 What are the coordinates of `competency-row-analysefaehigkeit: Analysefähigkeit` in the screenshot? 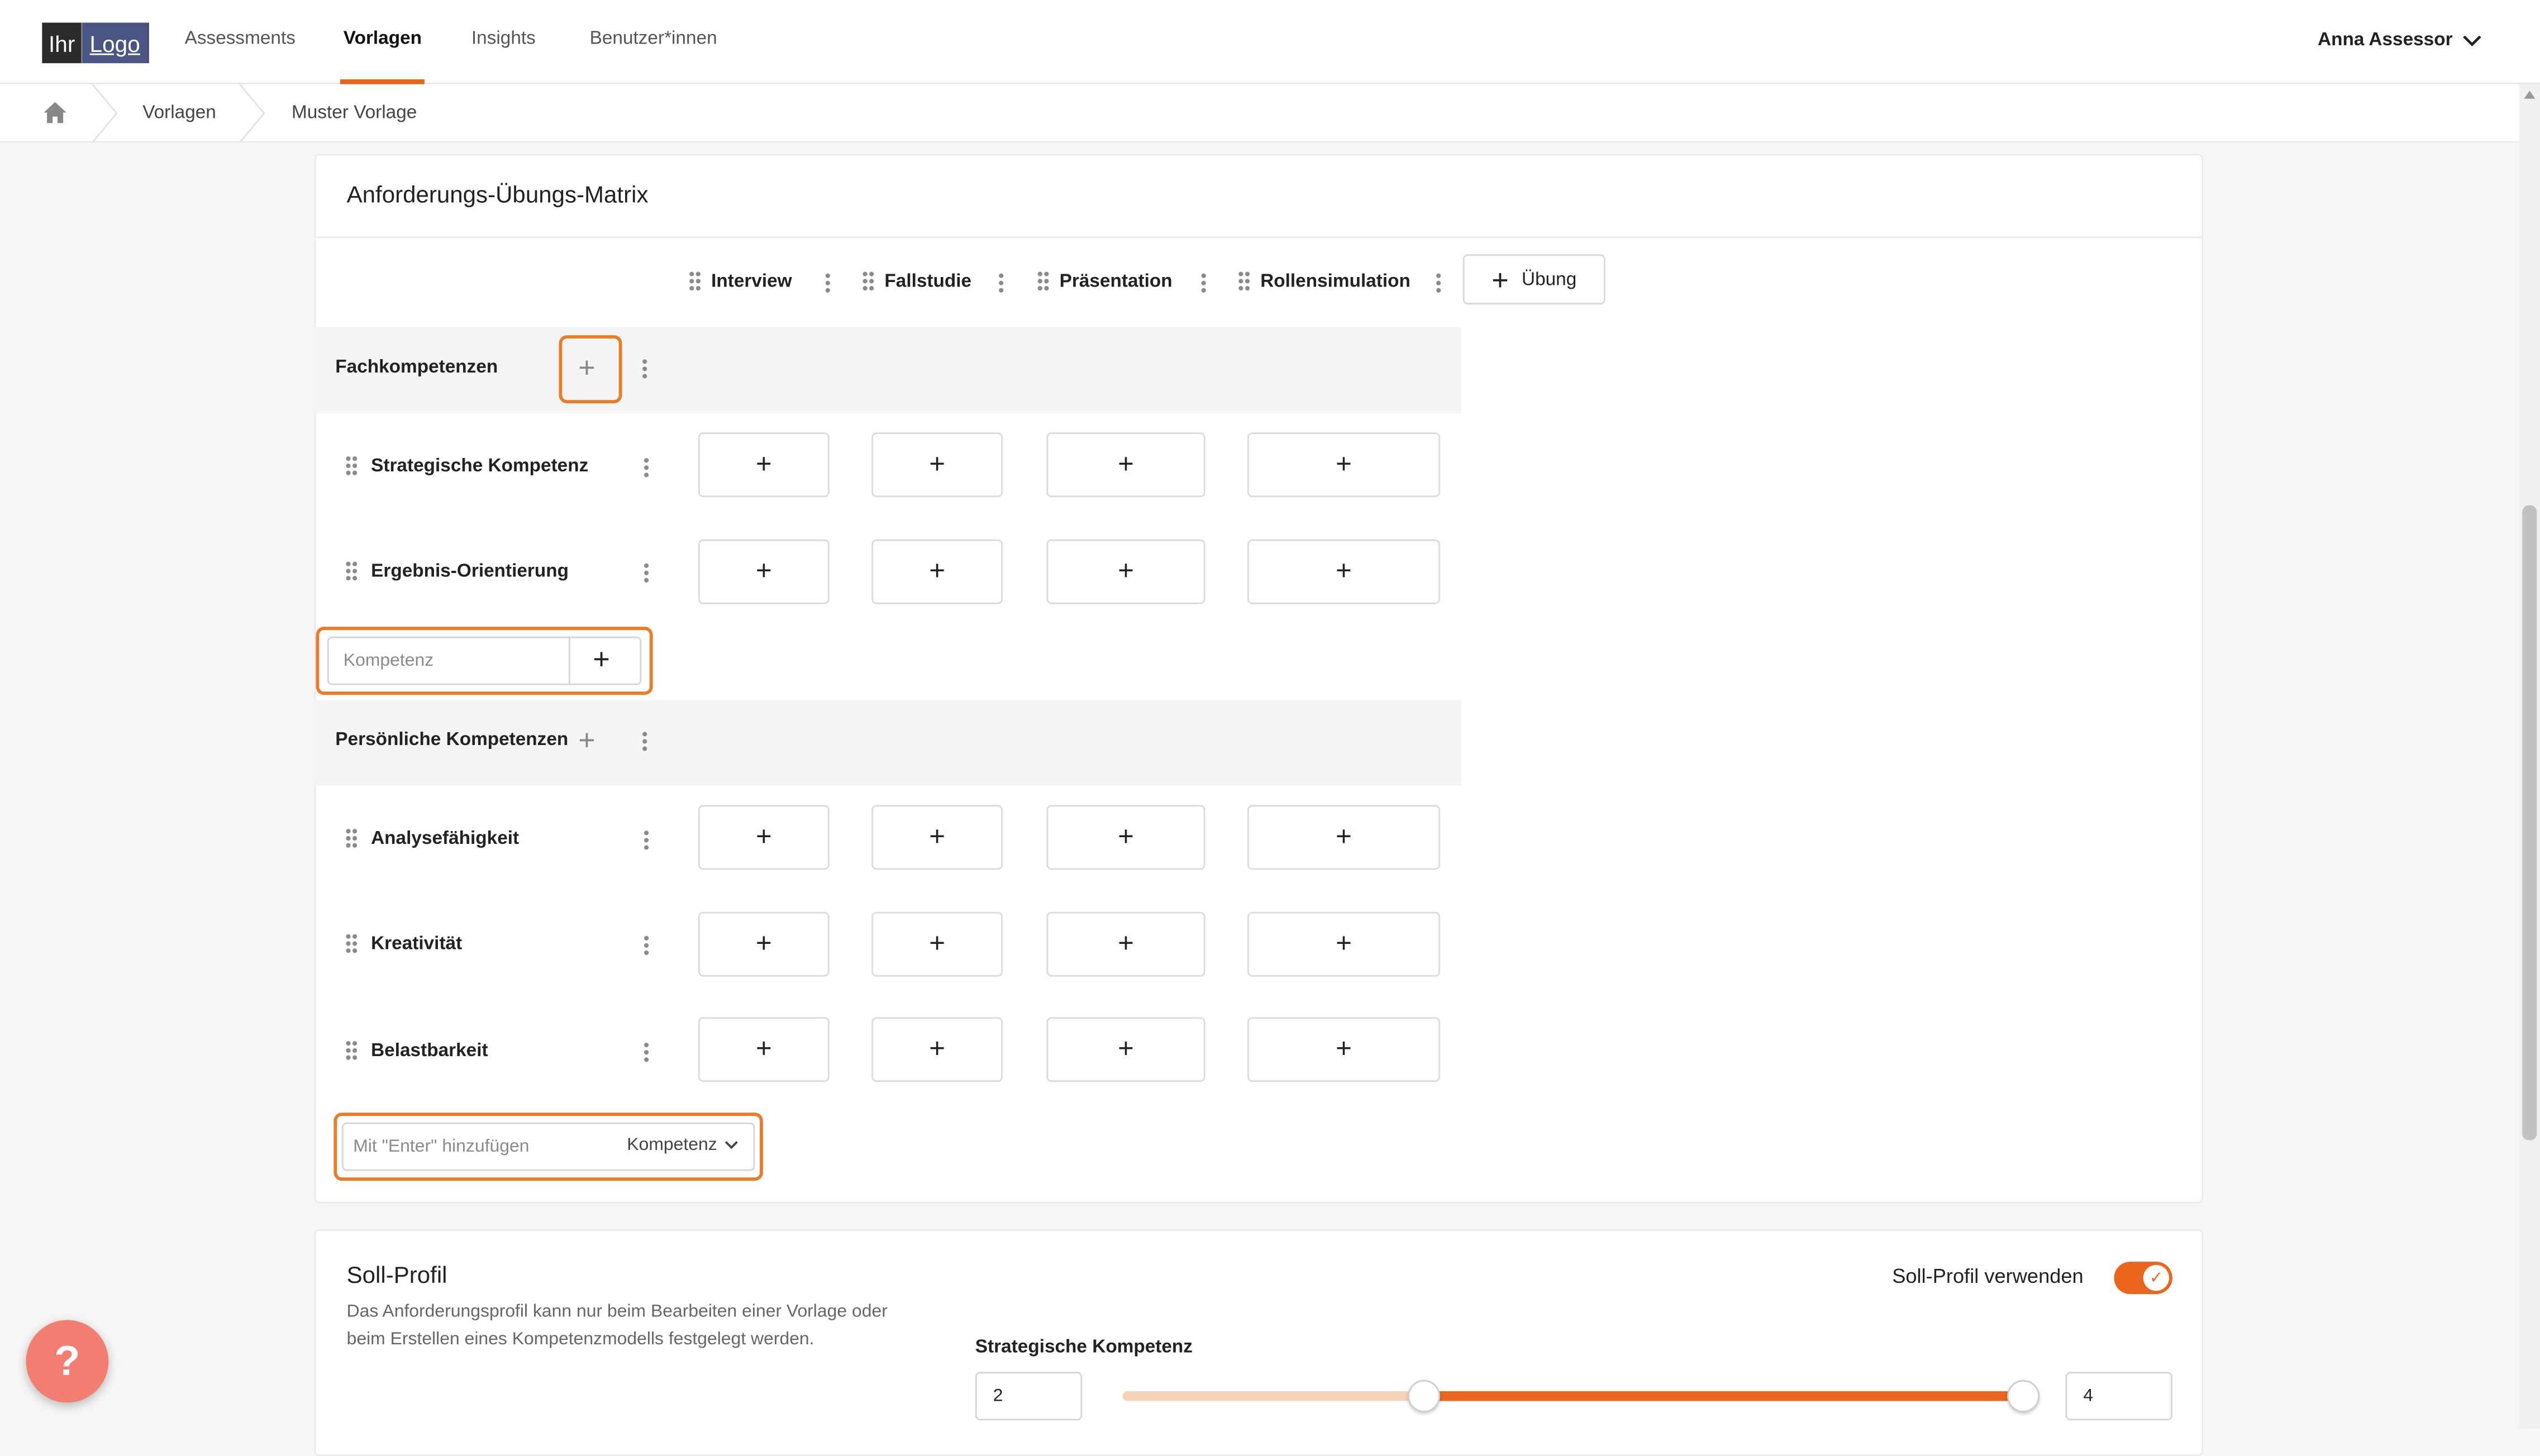 It's located at (432, 838).